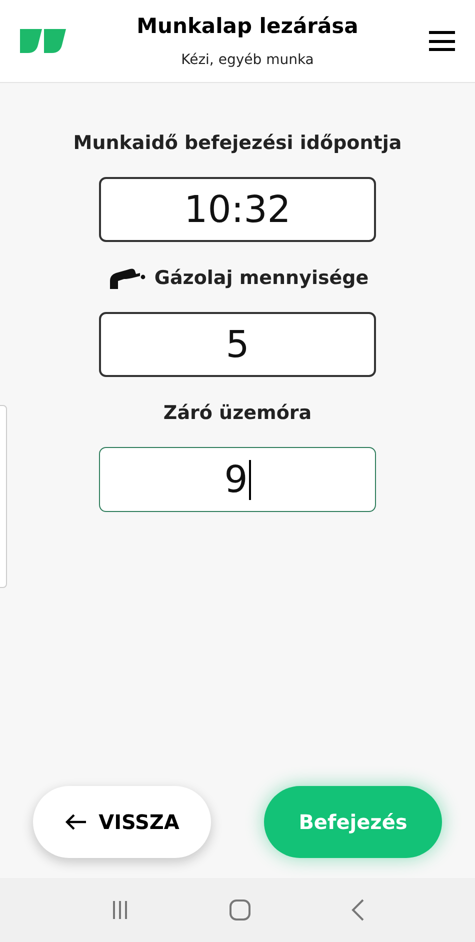  I want to click on input-field: 9, so click(237, 479).